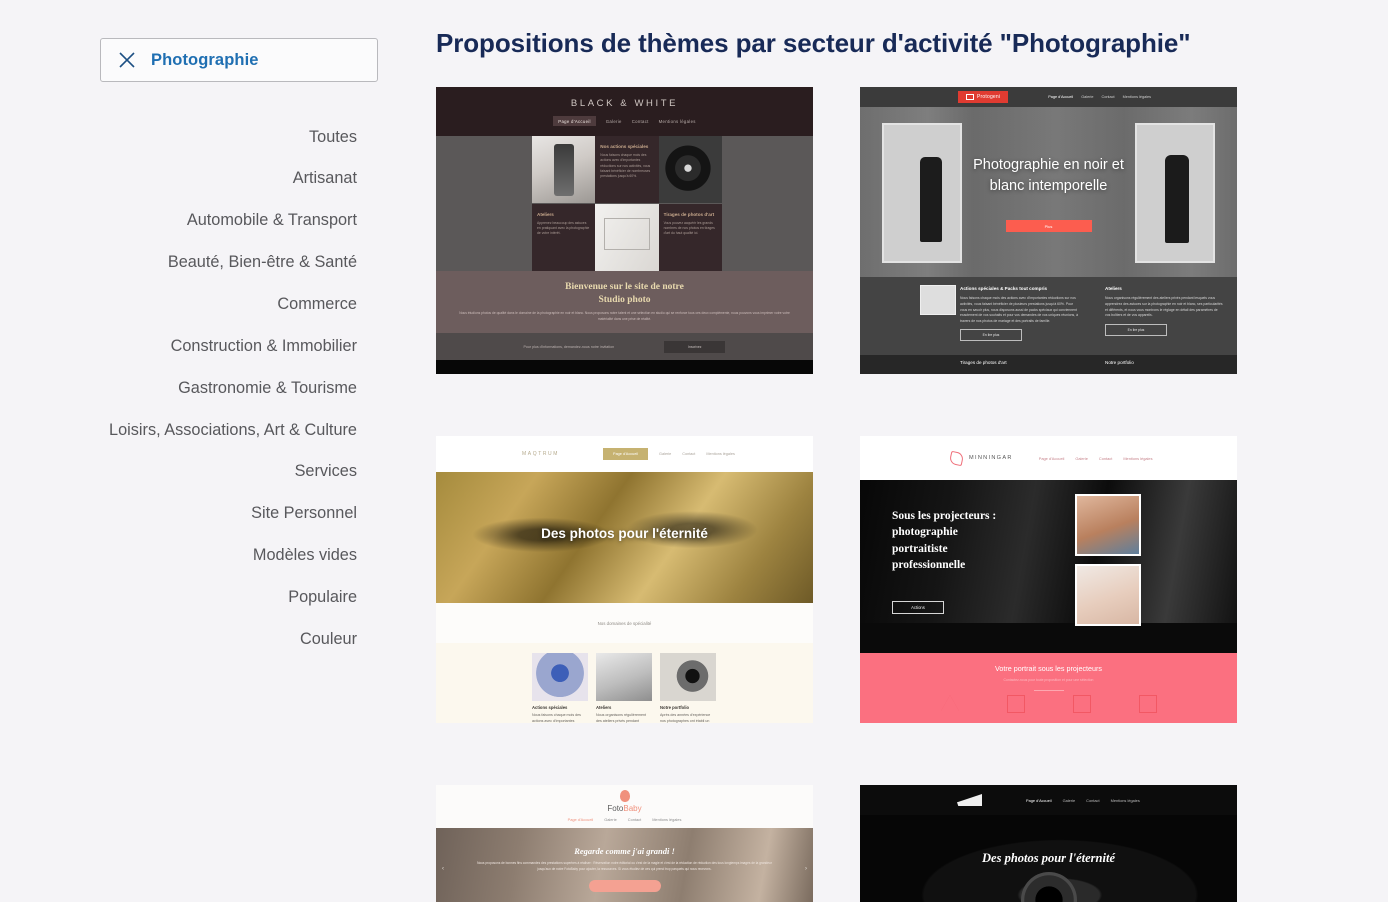 This screenshot has height=902, width=1388. What do you see at coordinates (991, 458) in the screenshot?
I see `mini-brand: MINNINGAR` at bounding box center [991, 458].